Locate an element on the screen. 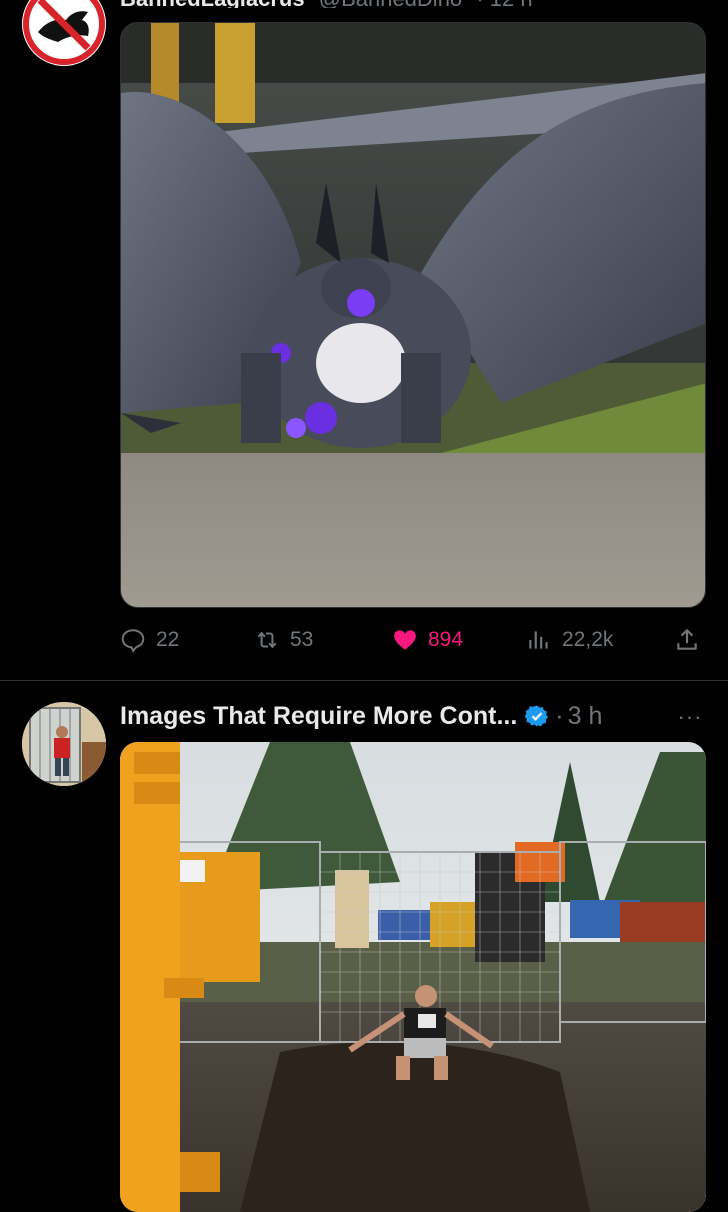 This screenshot has height=1212, width=728. no-dino-logo-icon is located at coordinates (64, 32).